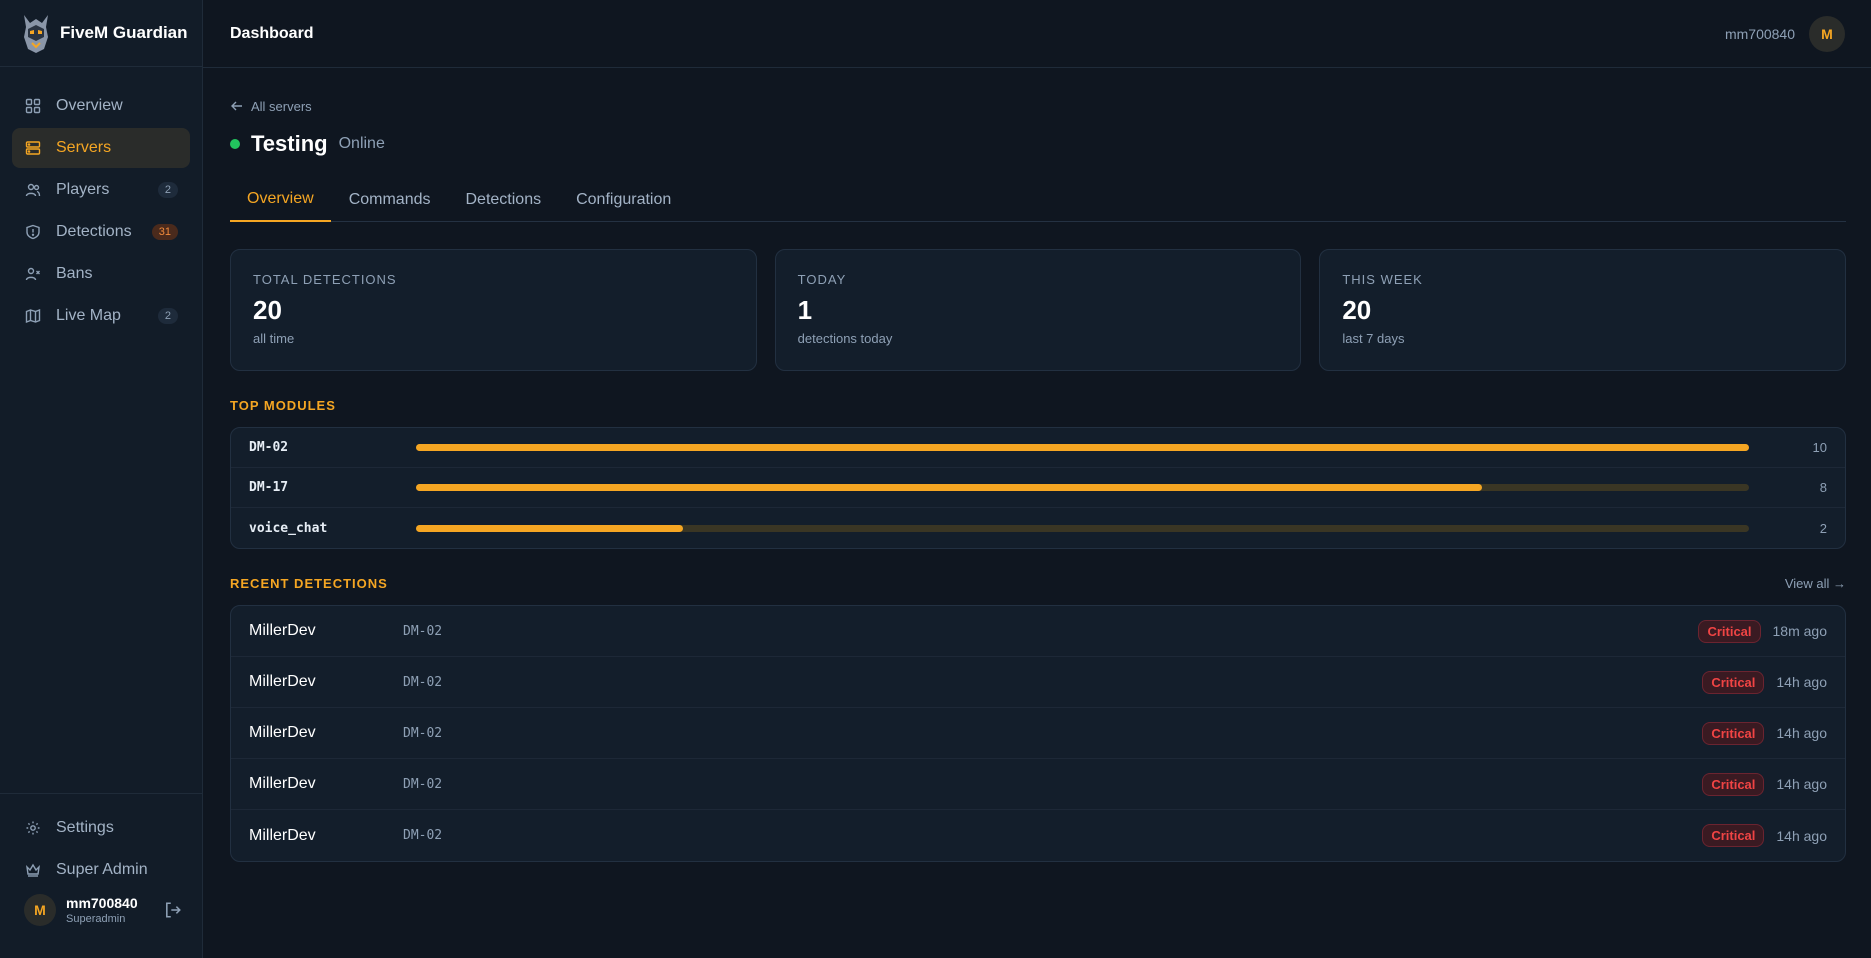 The image size is (1871, 958). I want to click on server-status: Online, so click(361, 143).